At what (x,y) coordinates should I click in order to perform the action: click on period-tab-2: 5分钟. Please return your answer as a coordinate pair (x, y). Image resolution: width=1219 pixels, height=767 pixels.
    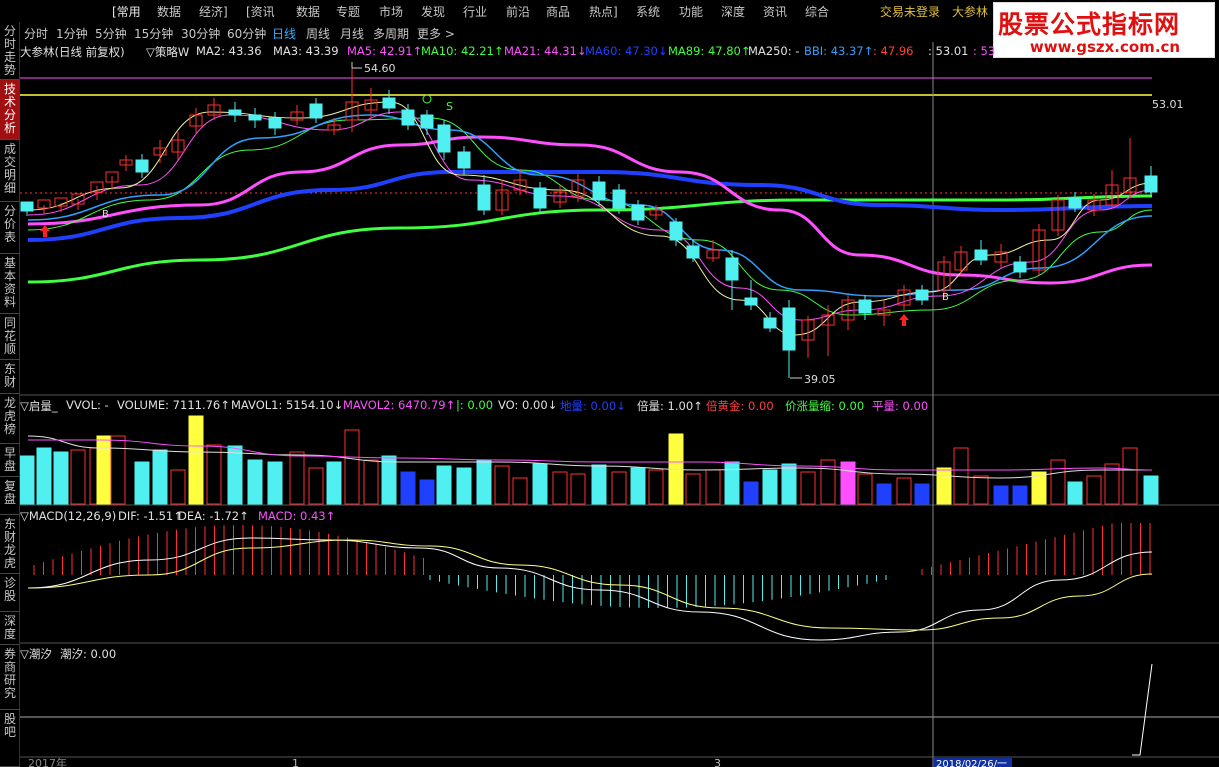
    Looking at the image, I should click on (111, 33).